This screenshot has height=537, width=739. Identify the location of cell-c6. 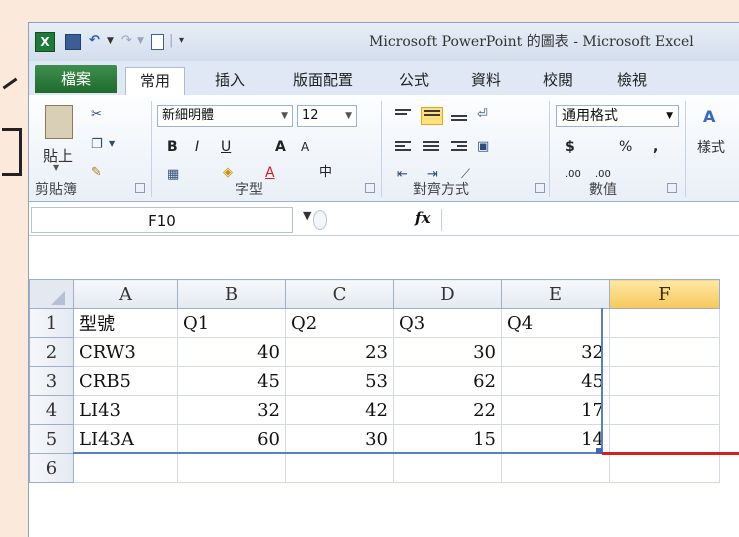
(339, 468).